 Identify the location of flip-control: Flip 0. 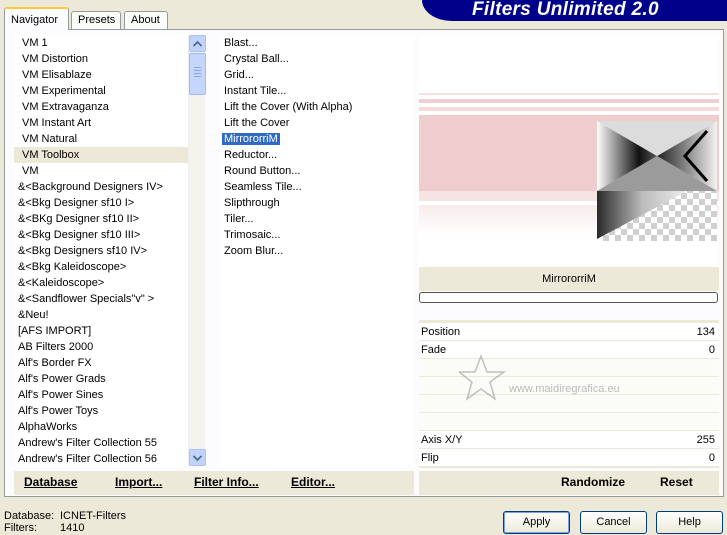
(569, 458).